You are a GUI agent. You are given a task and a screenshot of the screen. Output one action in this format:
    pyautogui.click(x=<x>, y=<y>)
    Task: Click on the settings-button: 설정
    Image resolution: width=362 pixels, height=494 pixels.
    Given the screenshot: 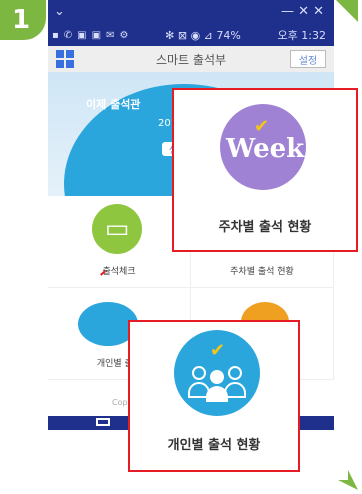 What is the action you would take?
    pyautogui.click(x=308, y=59)
    